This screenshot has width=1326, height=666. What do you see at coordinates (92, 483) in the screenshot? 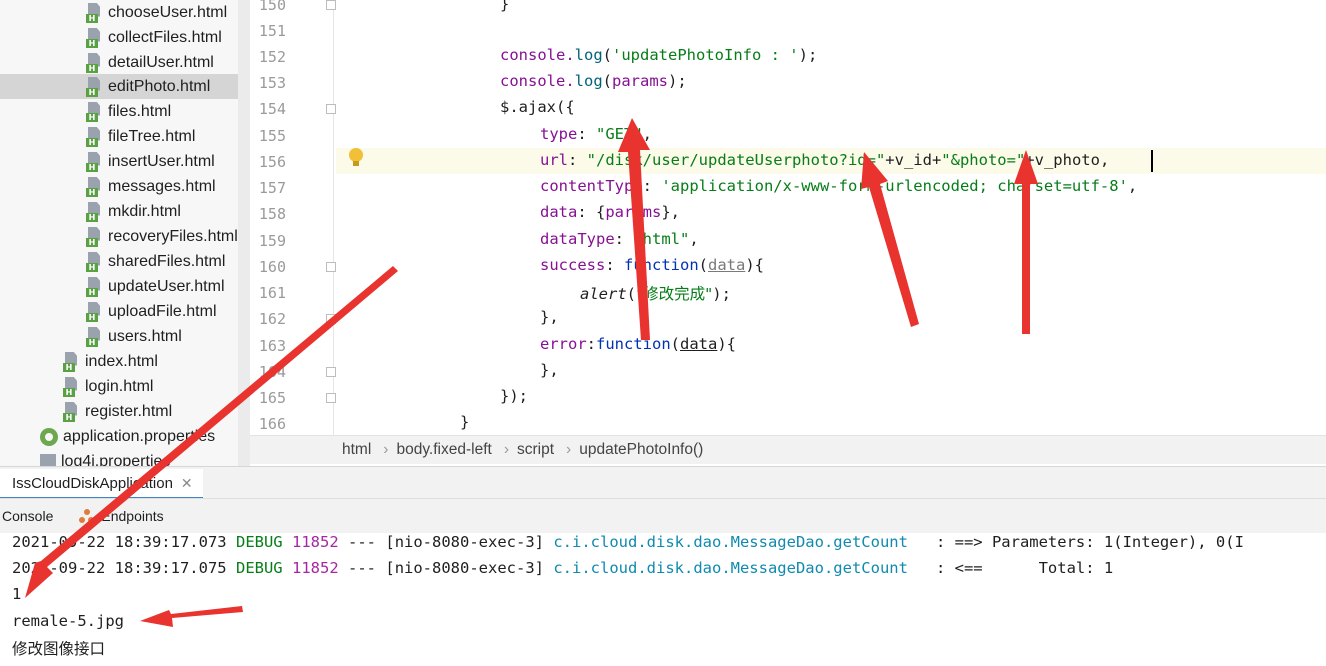
I see `run-tab-title: IssCloudDiskApplication` at bounding box center [92, 483].